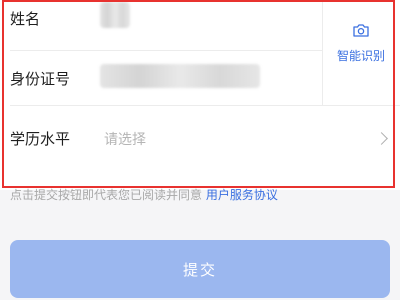 The width and height of the screenshot is (400, 300). I want to click on name-row: 姓名, so click(161, 20).